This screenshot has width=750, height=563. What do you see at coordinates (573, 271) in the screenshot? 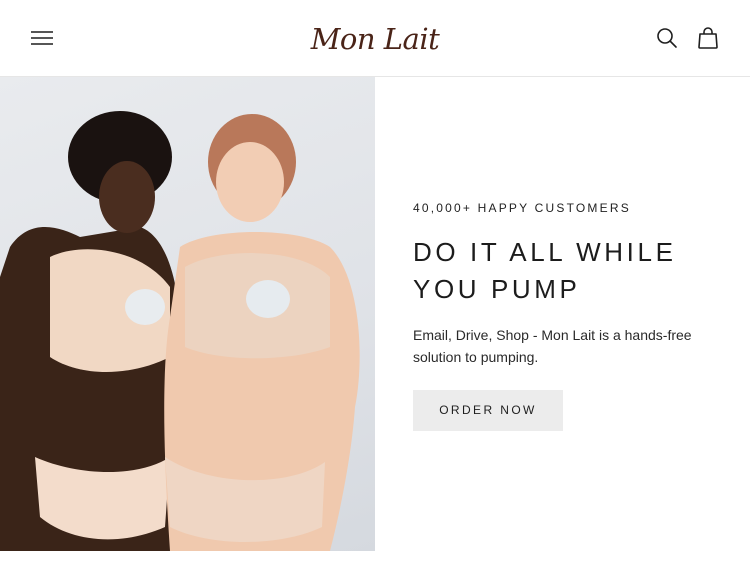
I see `hero-headline: DO IT ALL WHILE YOU PUMP` at bounding box center [573, 271].